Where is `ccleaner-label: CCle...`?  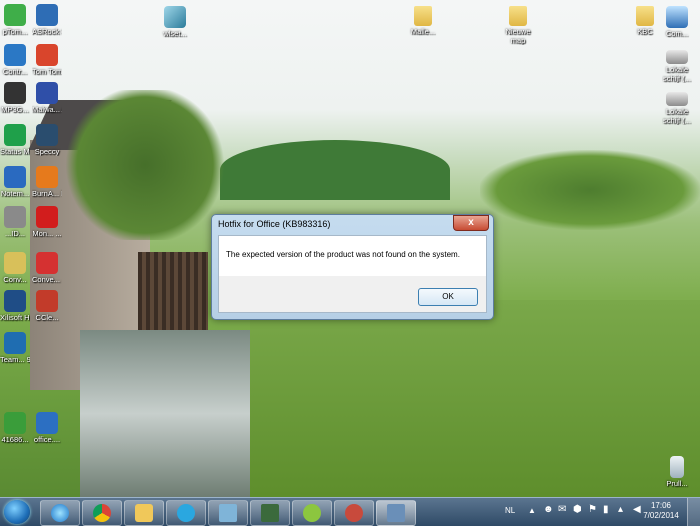
ccleaner-label: CCle... is located at coordinates (47, 317).